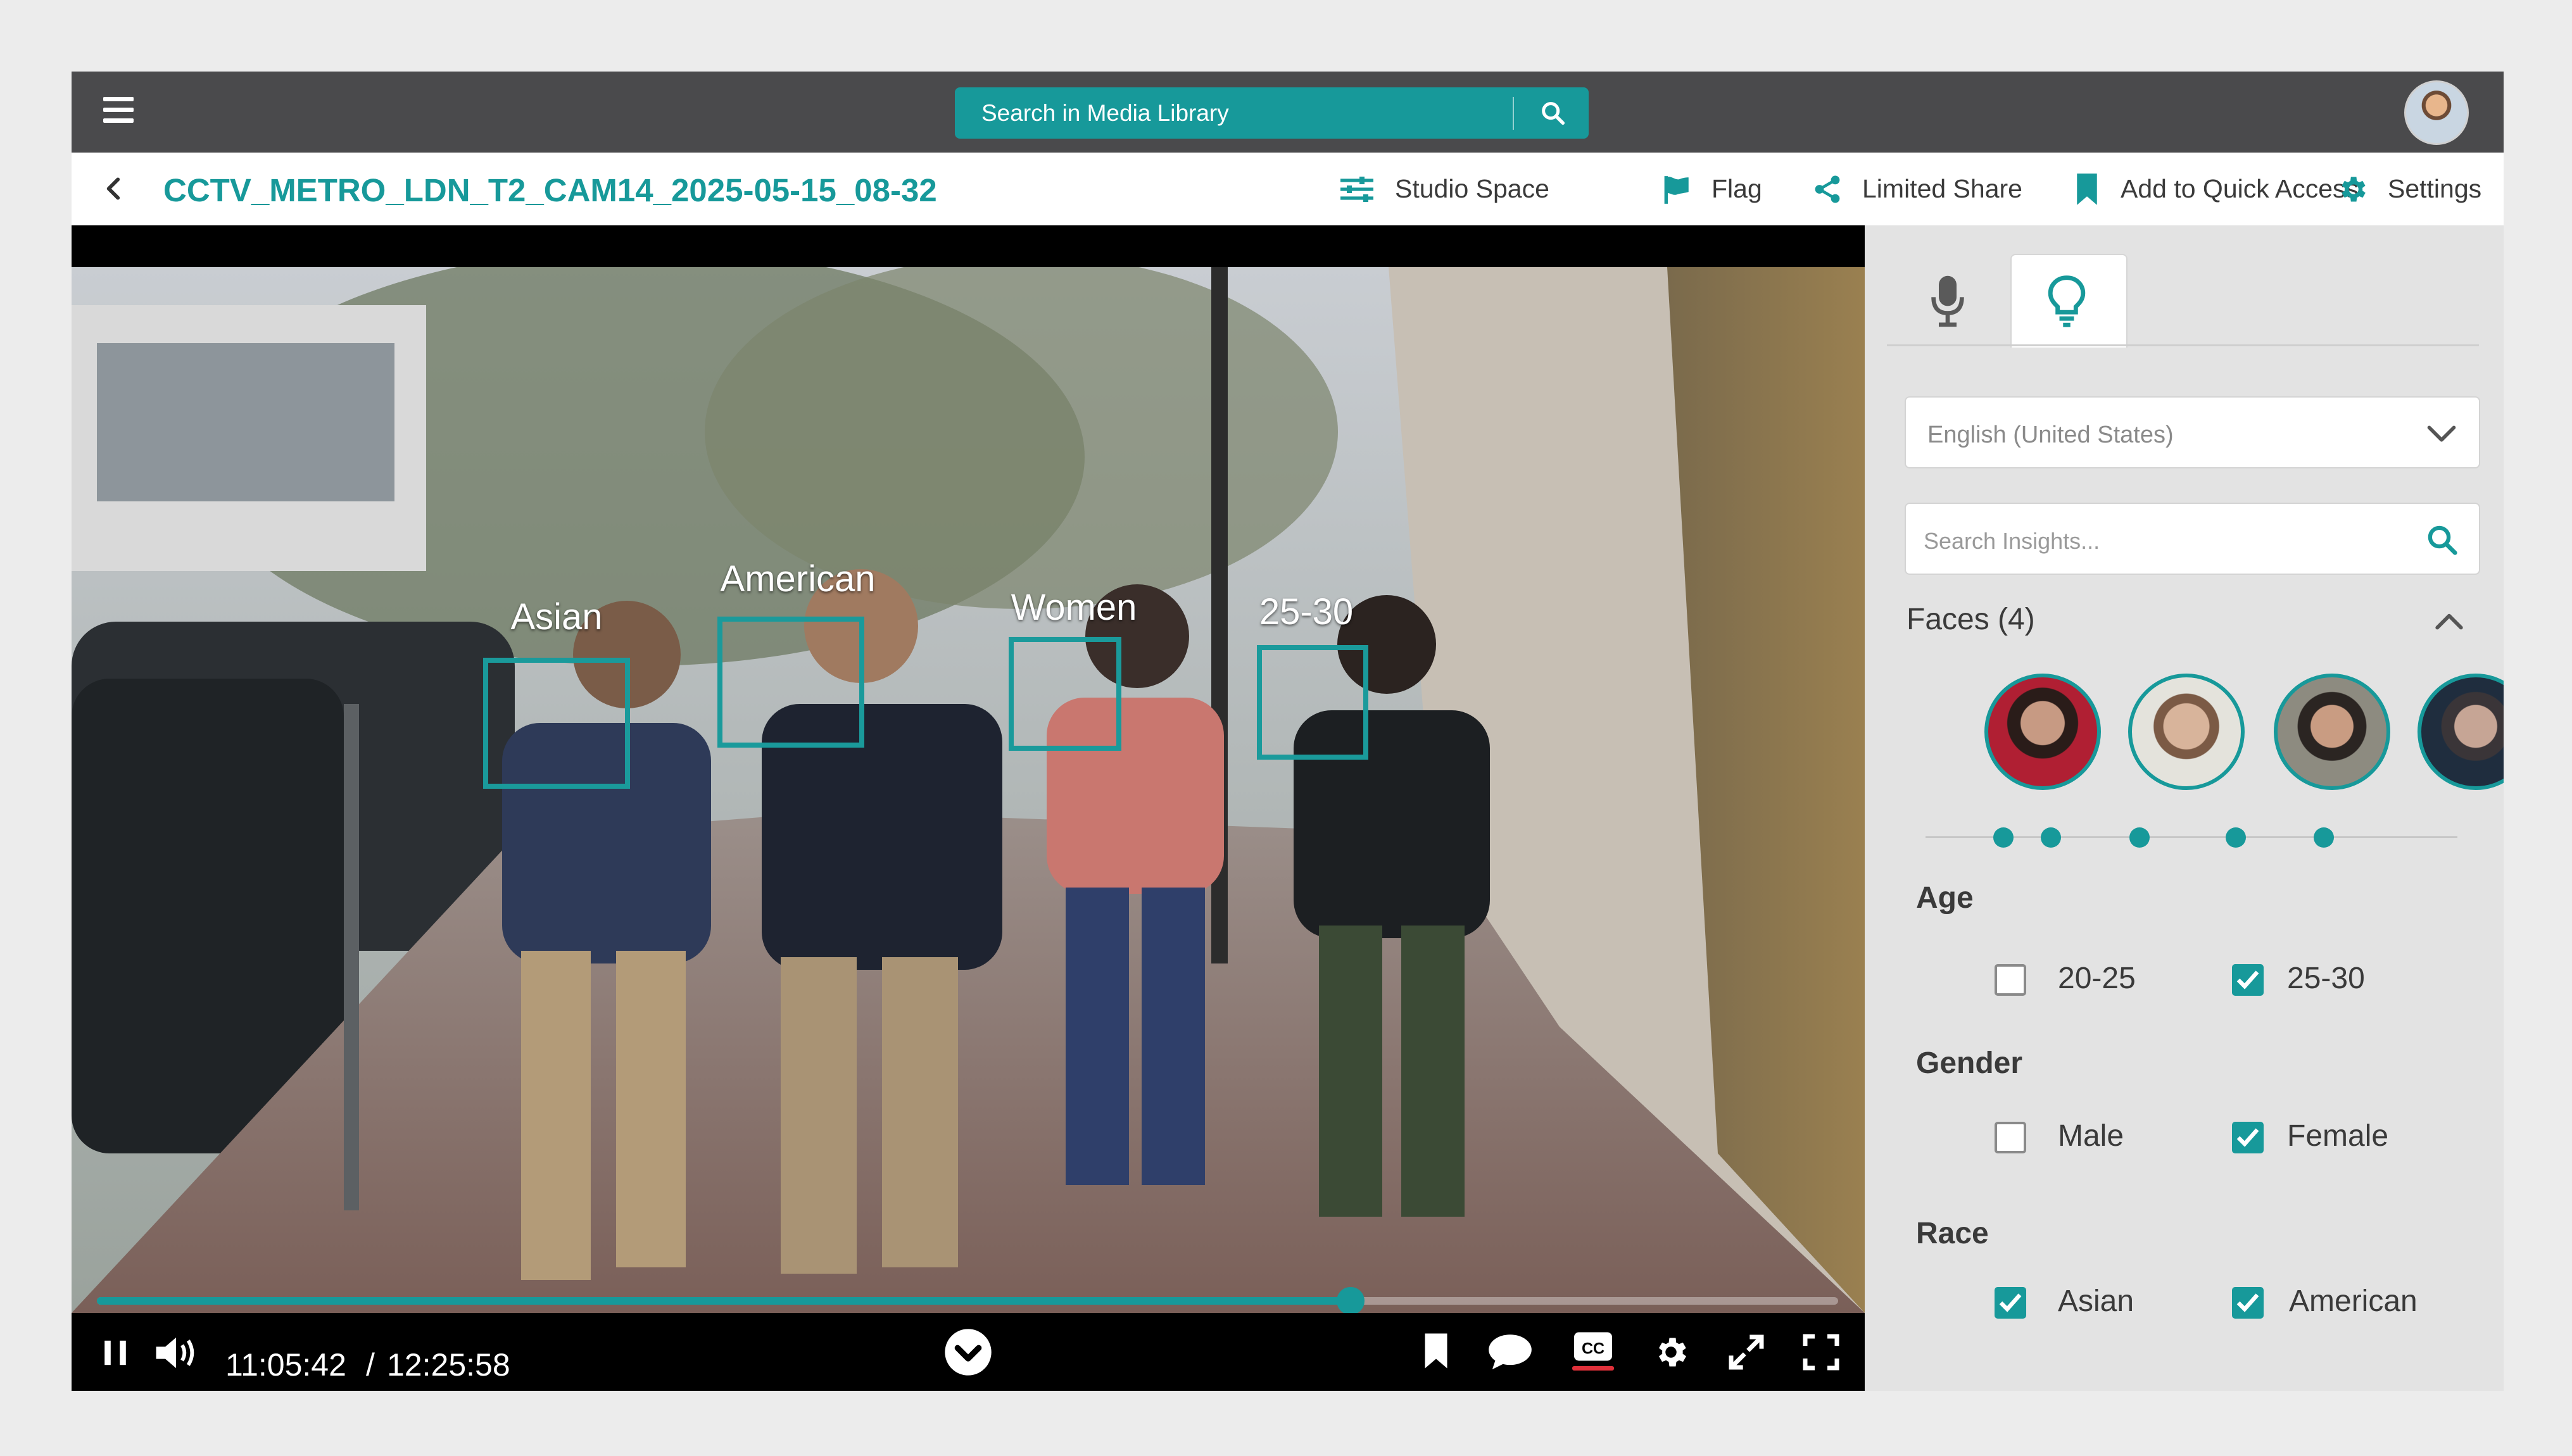 This screenshot has width=2572, height=1456. I want to click on share-icon, so click(1828, 189).